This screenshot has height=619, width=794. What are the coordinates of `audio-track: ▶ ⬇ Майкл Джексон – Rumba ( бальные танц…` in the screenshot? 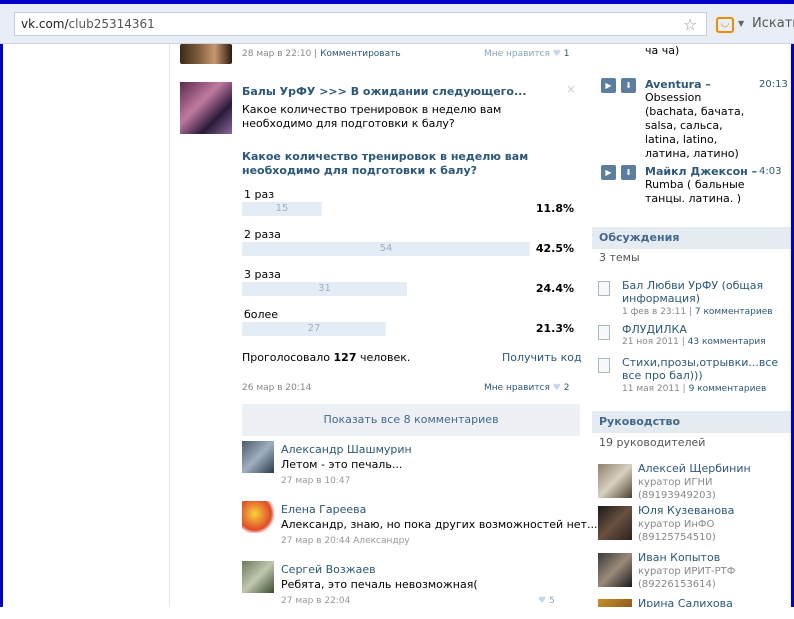 It's located at (696, 187).